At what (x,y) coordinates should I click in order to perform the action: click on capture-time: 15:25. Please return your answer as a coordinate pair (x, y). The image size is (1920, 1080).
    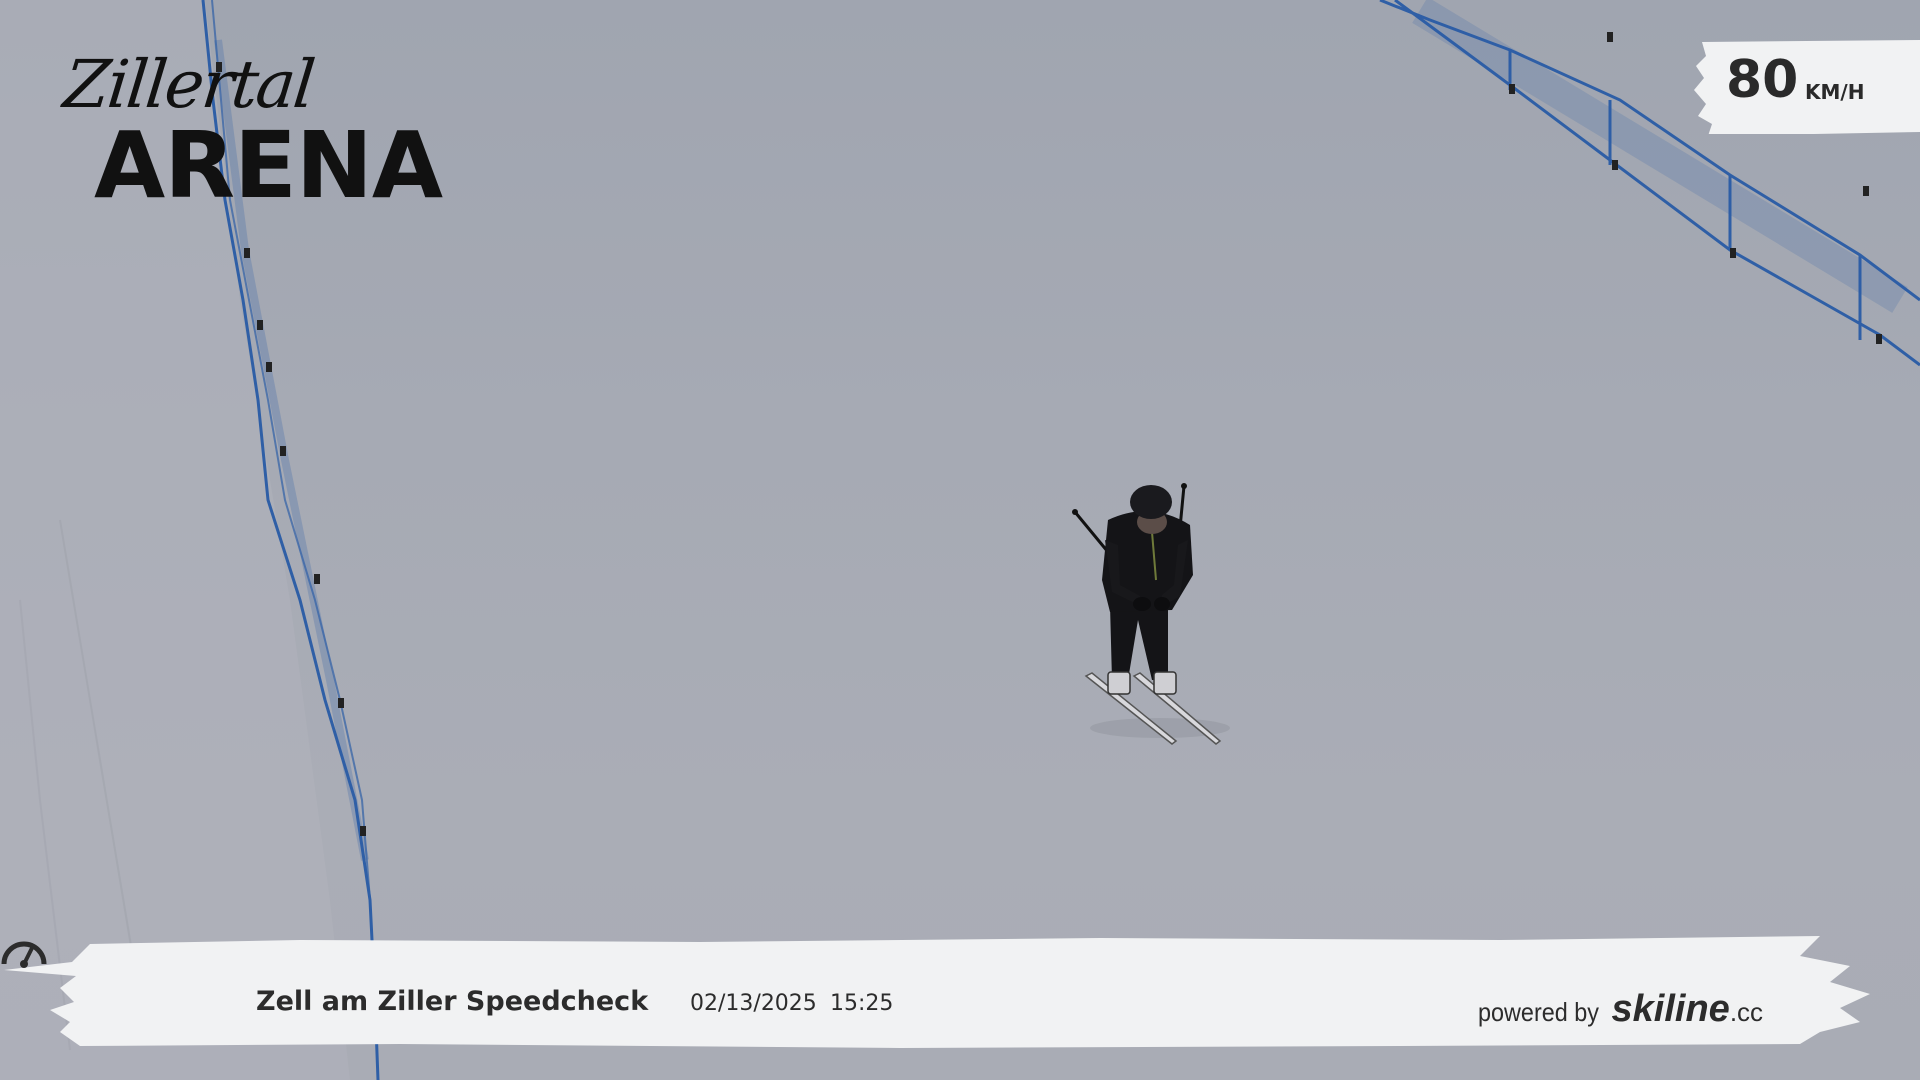
    Looking at the image, I should click on (862, 1003).